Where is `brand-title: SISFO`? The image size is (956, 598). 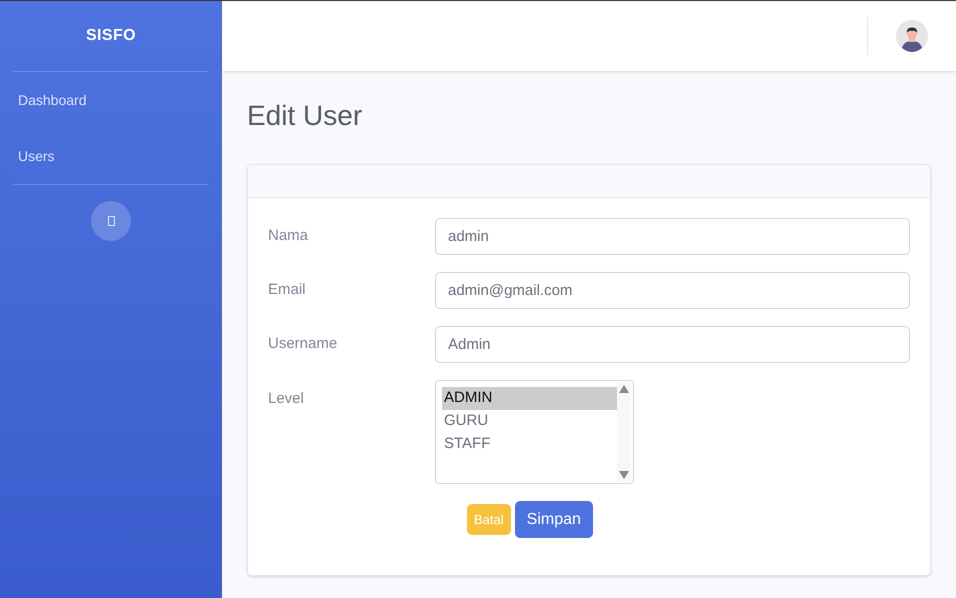
brand-title: SISFO is located at coordinates (110, 36).